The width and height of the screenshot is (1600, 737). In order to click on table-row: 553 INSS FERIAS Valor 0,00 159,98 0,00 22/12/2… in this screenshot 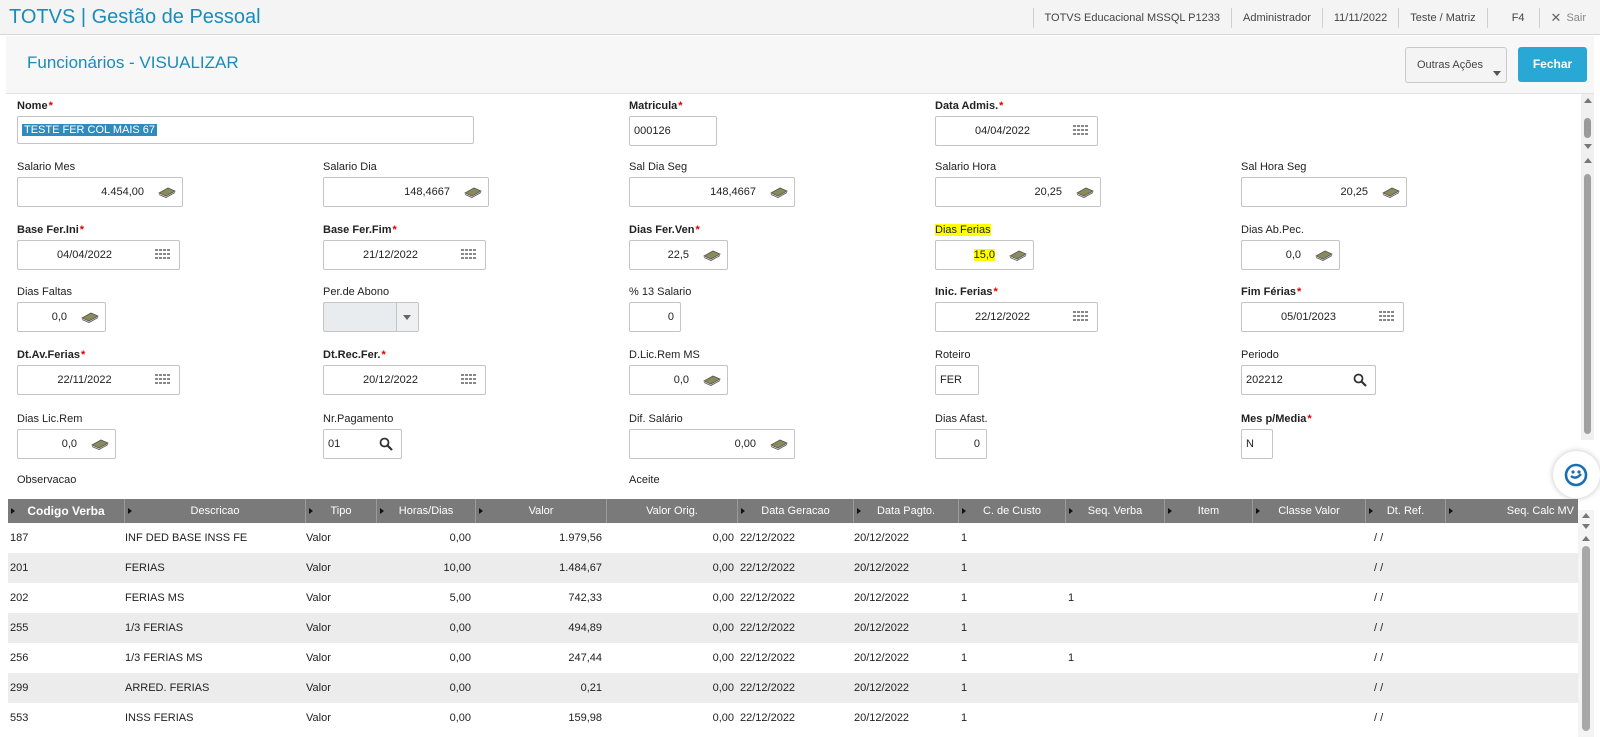, I will do `click(793, 718)`.